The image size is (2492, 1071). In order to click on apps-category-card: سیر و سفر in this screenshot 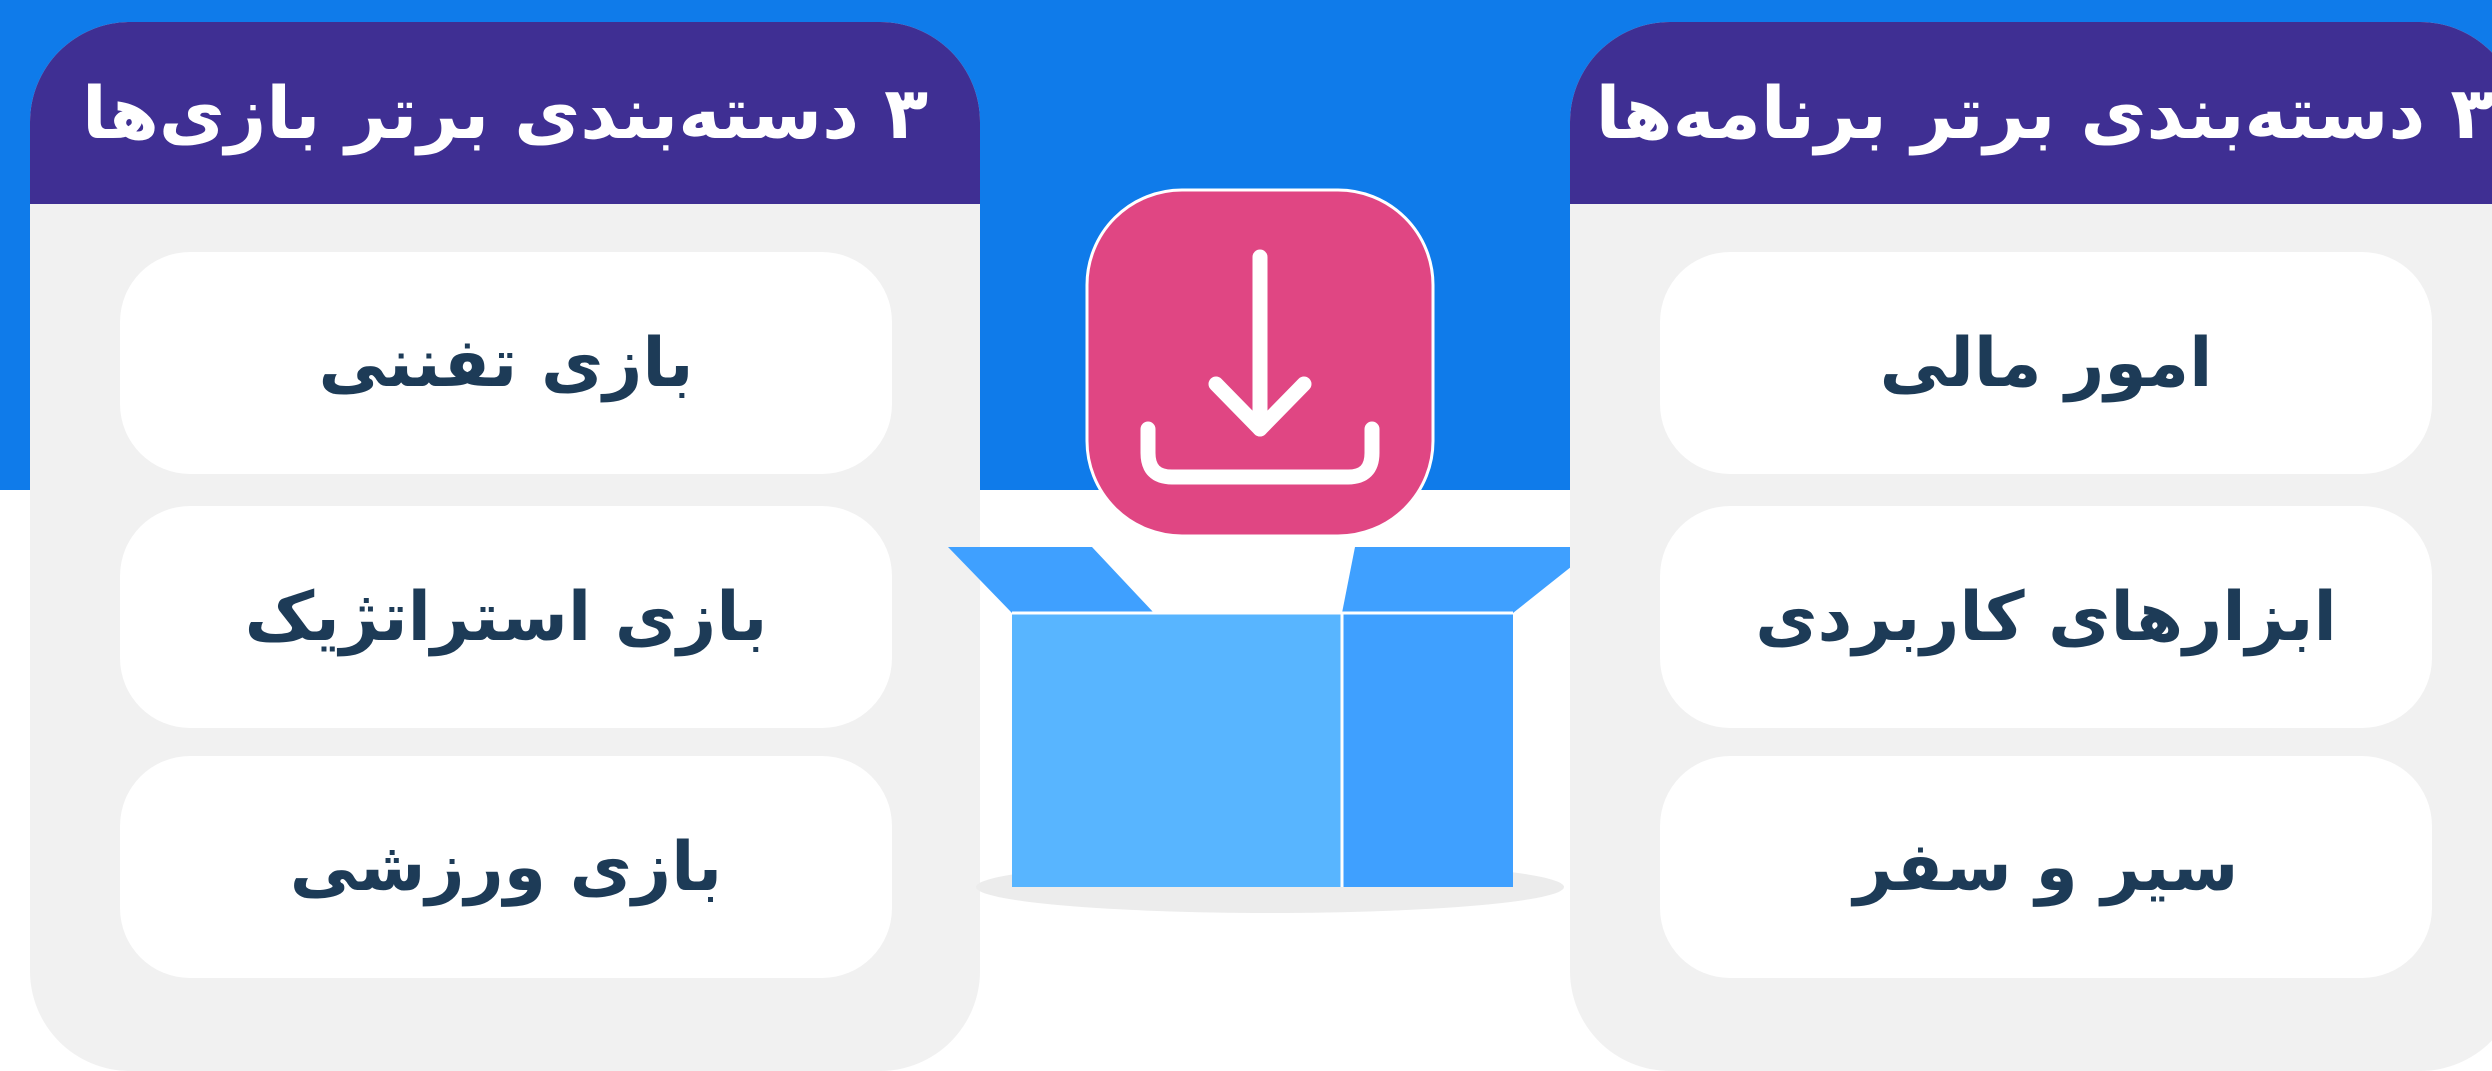, I will do `click(2046, 867)`.